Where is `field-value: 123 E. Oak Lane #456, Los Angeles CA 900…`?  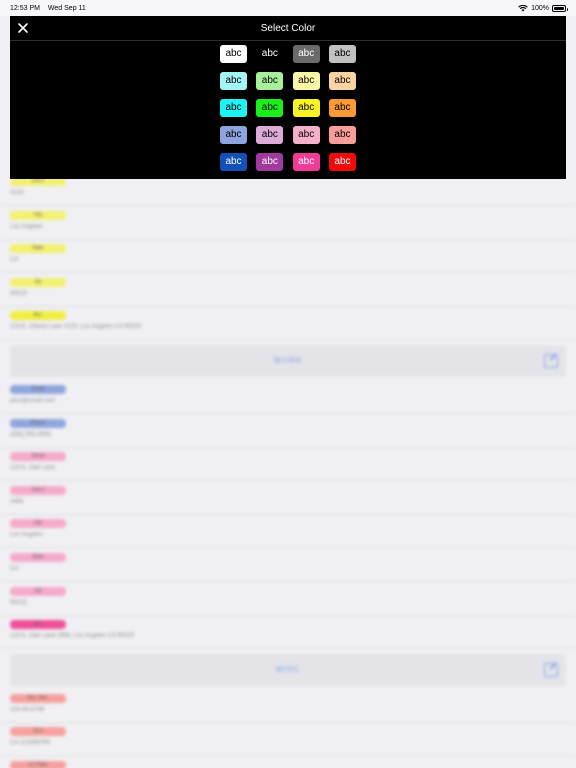 field-value: 123 E. Oak Lane #456, Los Angeles CA 900… is located at coordinates (72, 636).